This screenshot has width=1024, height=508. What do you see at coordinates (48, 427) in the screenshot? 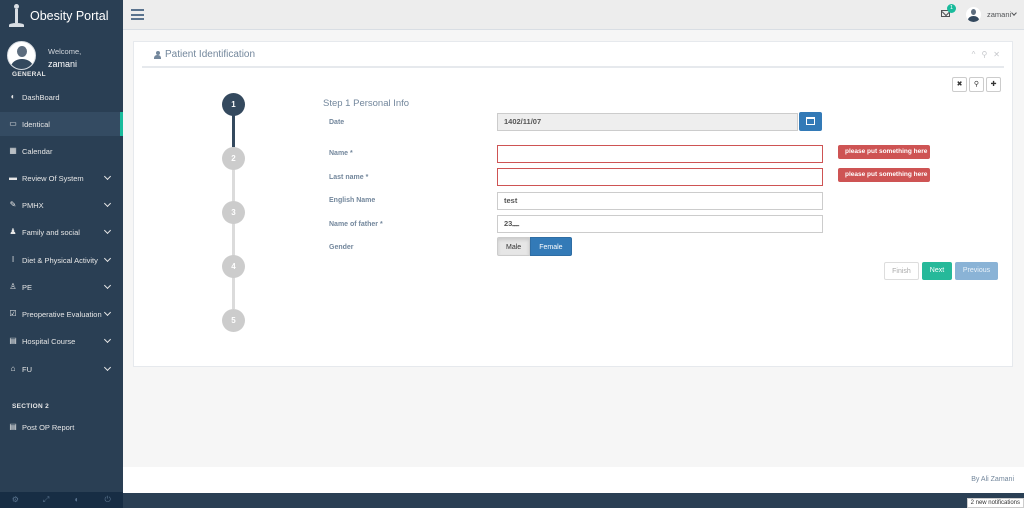
I see `sidebar-item-label: Post OP Report` at bounding box center [48, 427].